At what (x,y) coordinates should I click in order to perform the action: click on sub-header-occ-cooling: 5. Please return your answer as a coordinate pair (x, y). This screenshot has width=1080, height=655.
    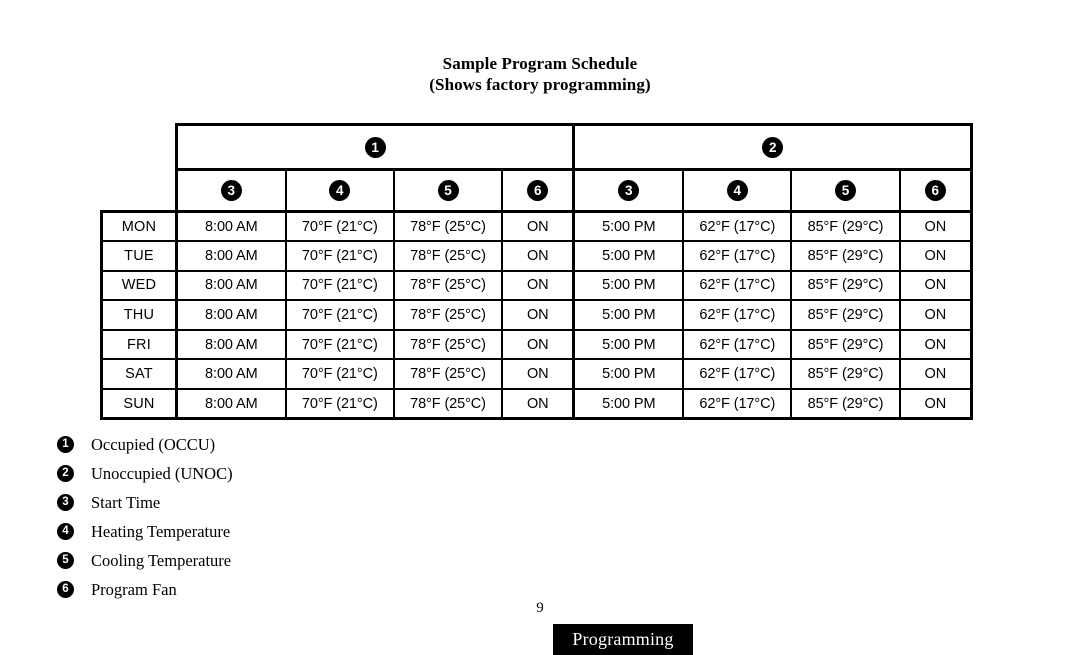
    Looking at the image, I should click on (448, 191).